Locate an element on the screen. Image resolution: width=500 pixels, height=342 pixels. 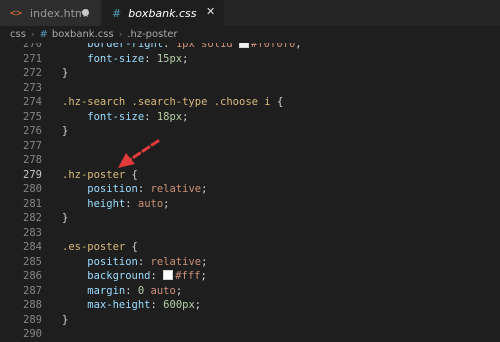
tab-boxbank-css: # boxbank.css ✕ is located at coordinates (163, 13).